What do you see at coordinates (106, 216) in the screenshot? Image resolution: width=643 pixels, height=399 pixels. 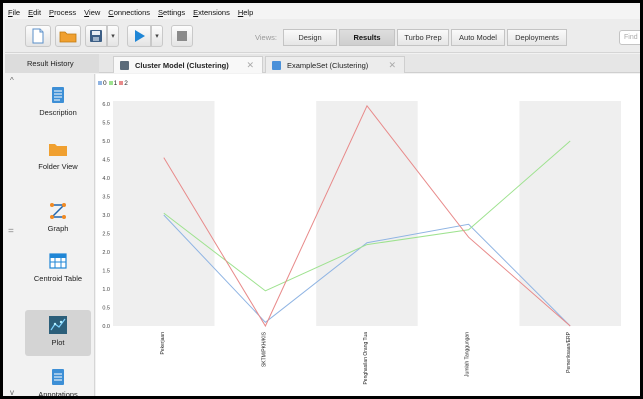 I see `y-tick-label: 3.0` at bounding box center [106, 216].